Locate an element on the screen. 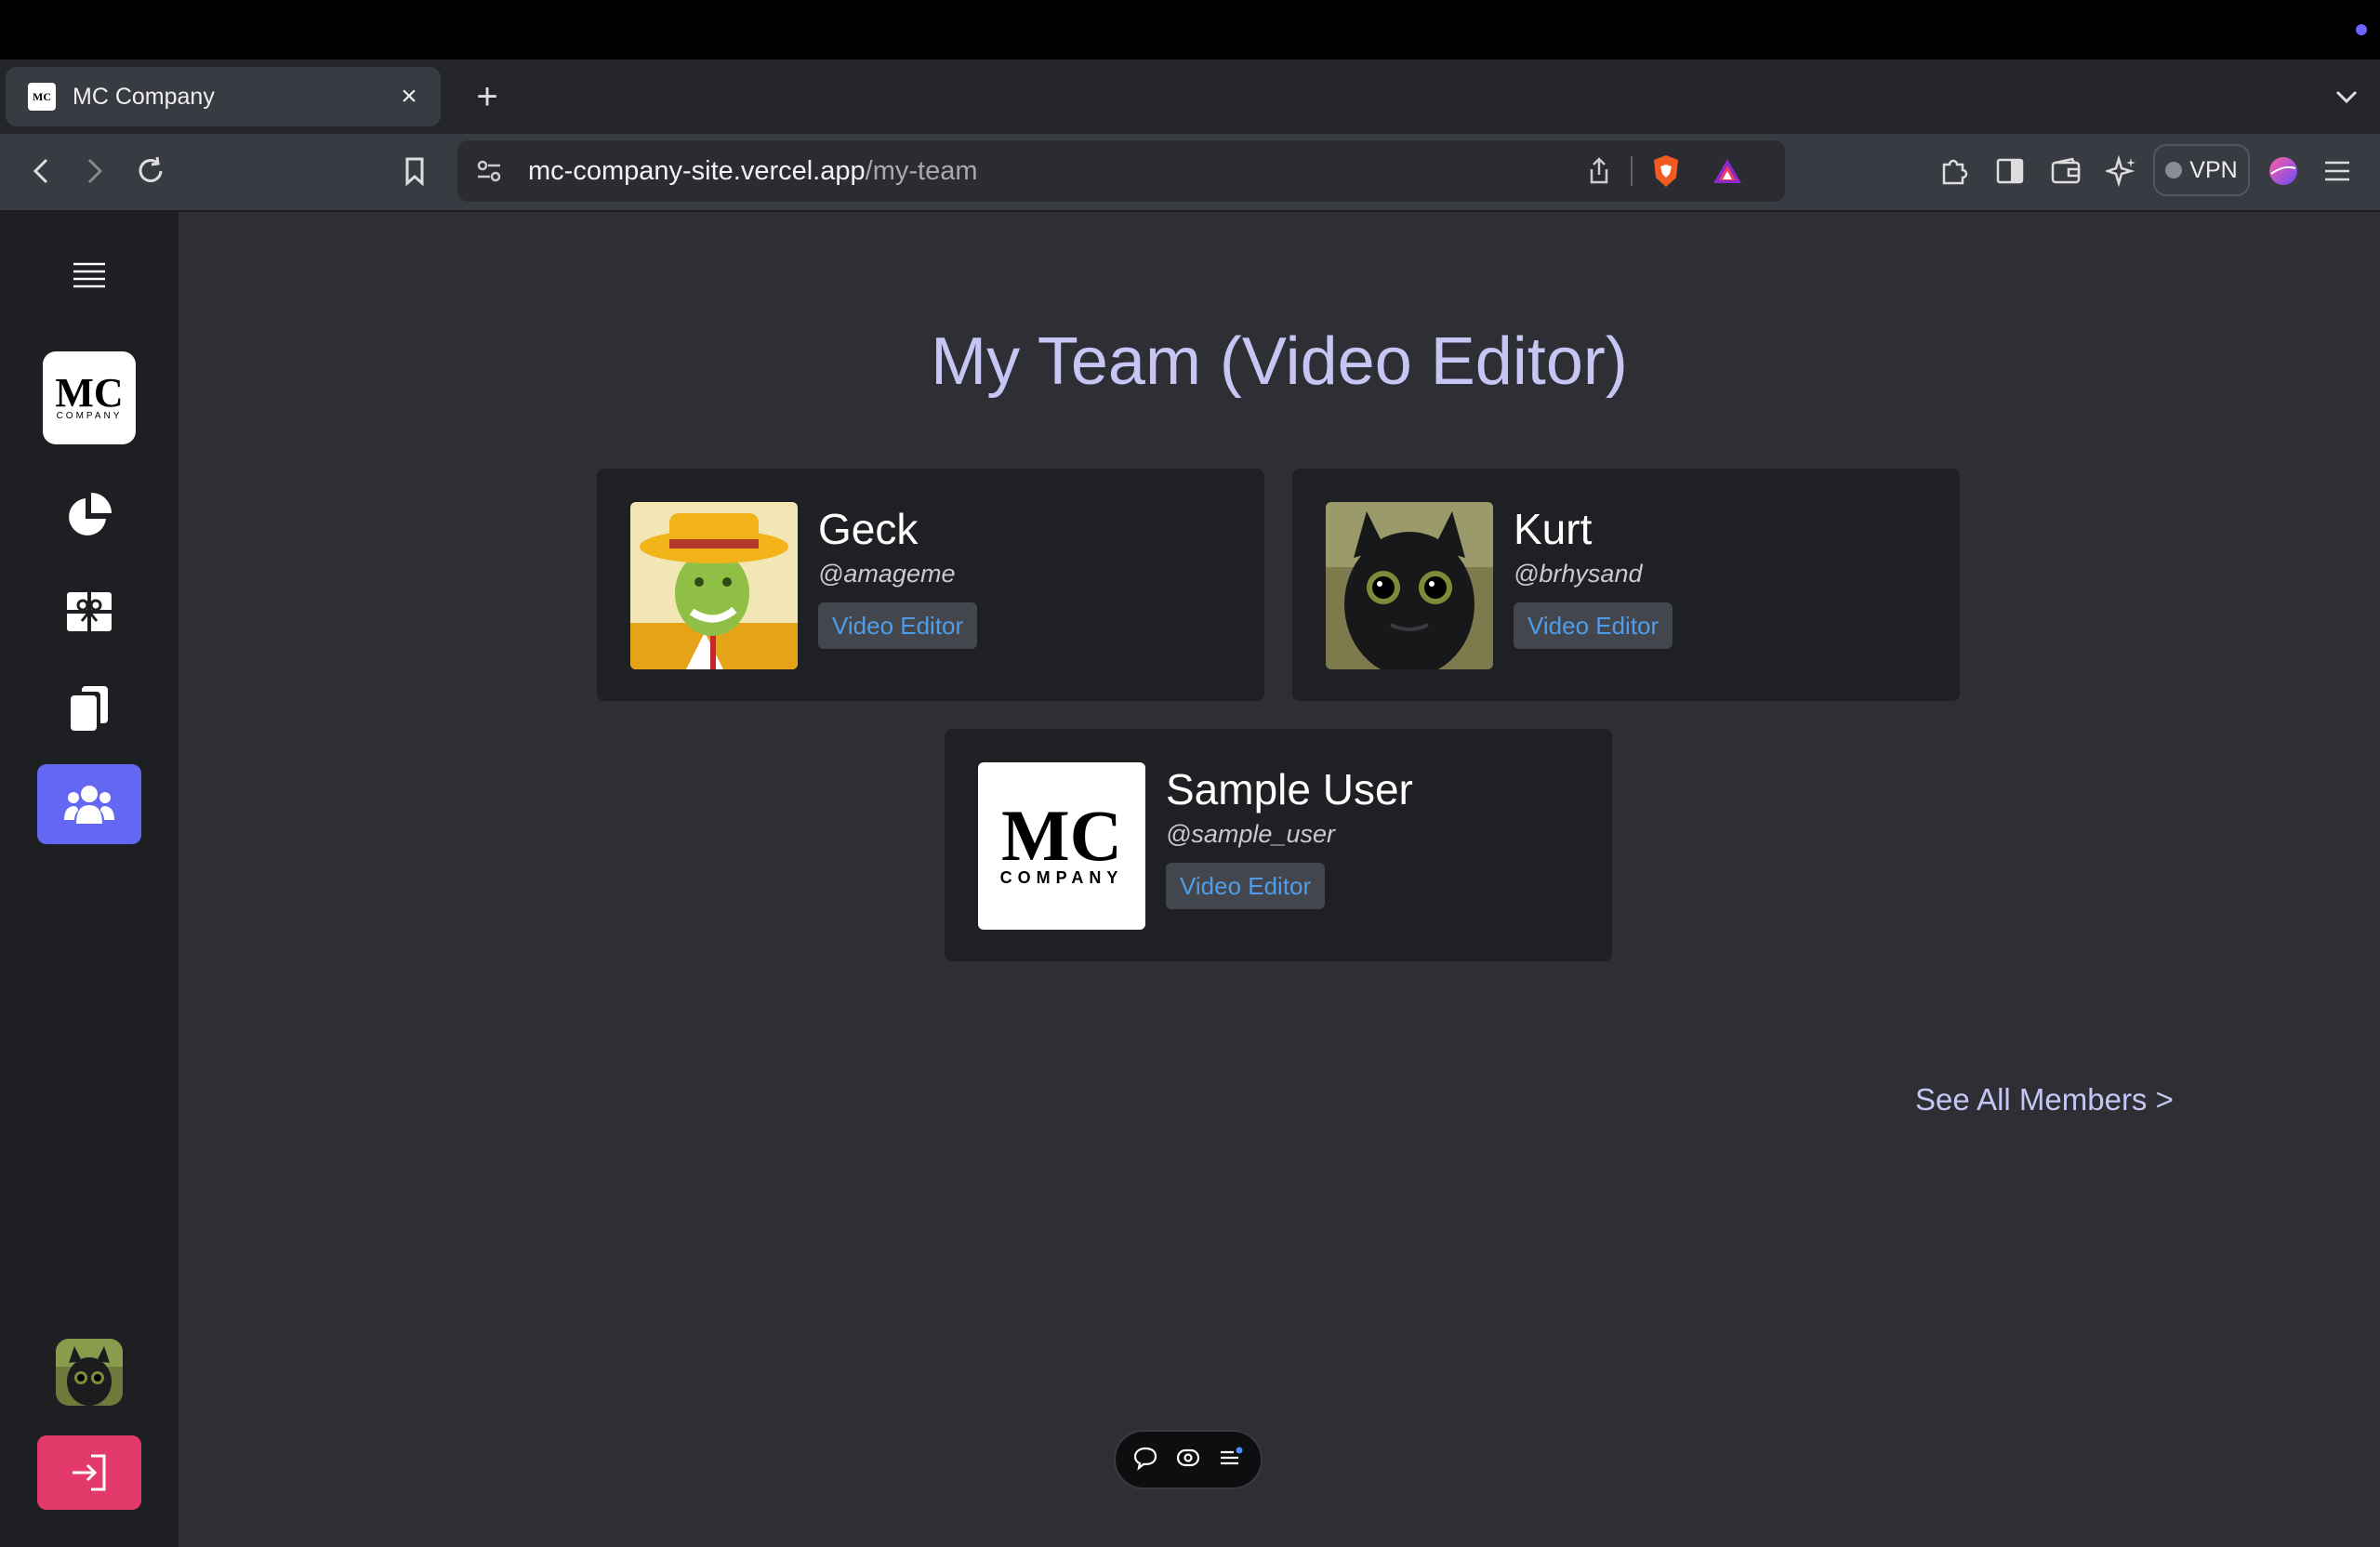 The image size is (2380, 1547). company-logo: MC COMPANY is located at coordinates (89, 397).